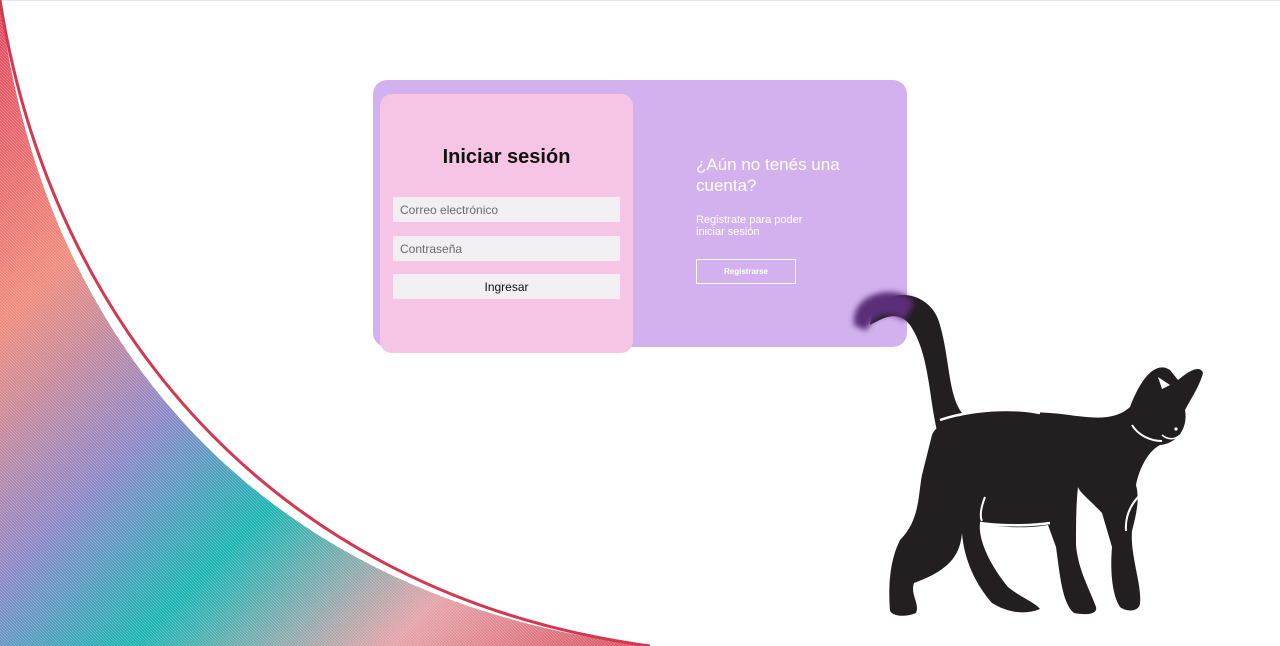 This screenshot has height=646, width=1280. What do you see at coordinates (506, 209) in the screenshot?
I see `email-input` at bounding box center [506, 209].